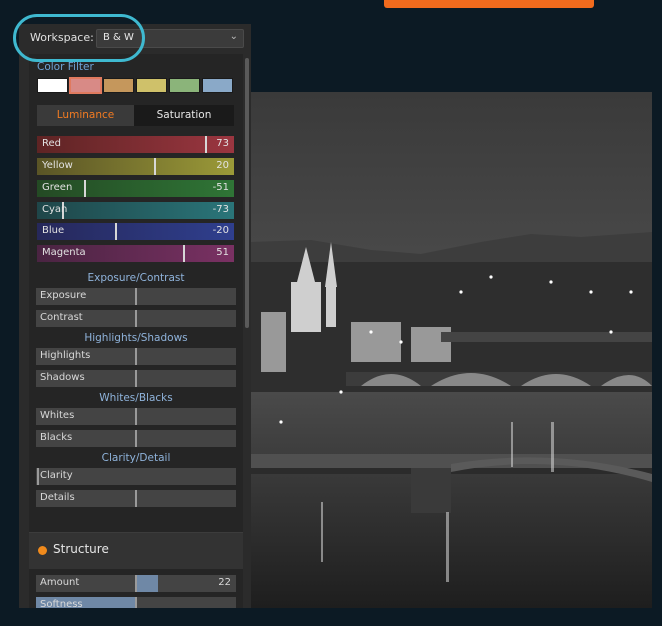 The height and width of the screenshot is (626, 662). I want to click on highlights-slider: Highlights, so click(136, 356).